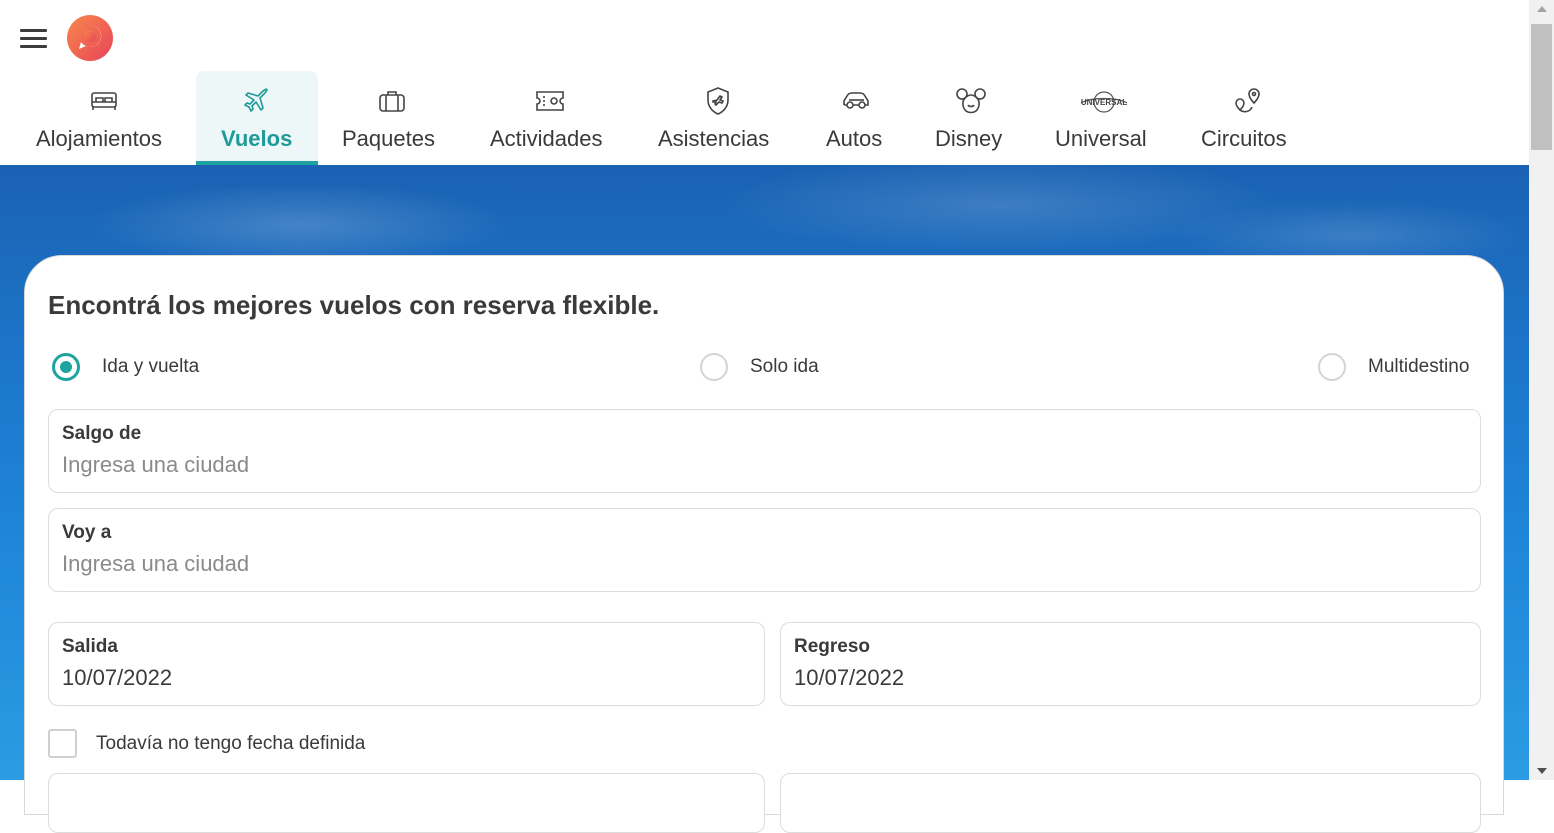 This screenshot has width=1554, height=833. I want to click on tab-paquetes: Paquetes, so click(392, 118).